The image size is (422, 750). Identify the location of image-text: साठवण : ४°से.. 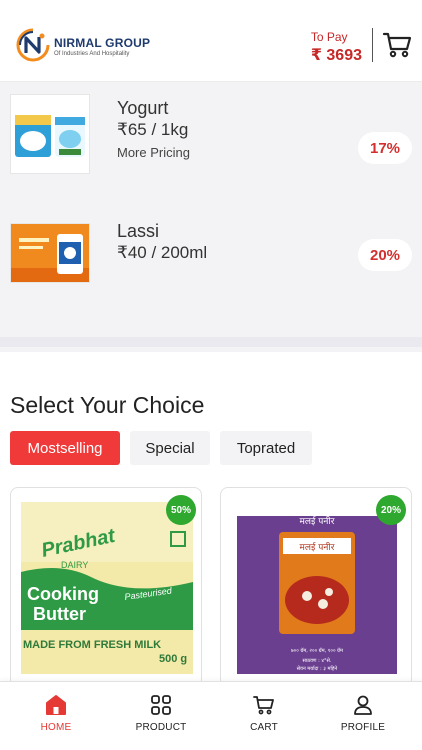
(317, 660).